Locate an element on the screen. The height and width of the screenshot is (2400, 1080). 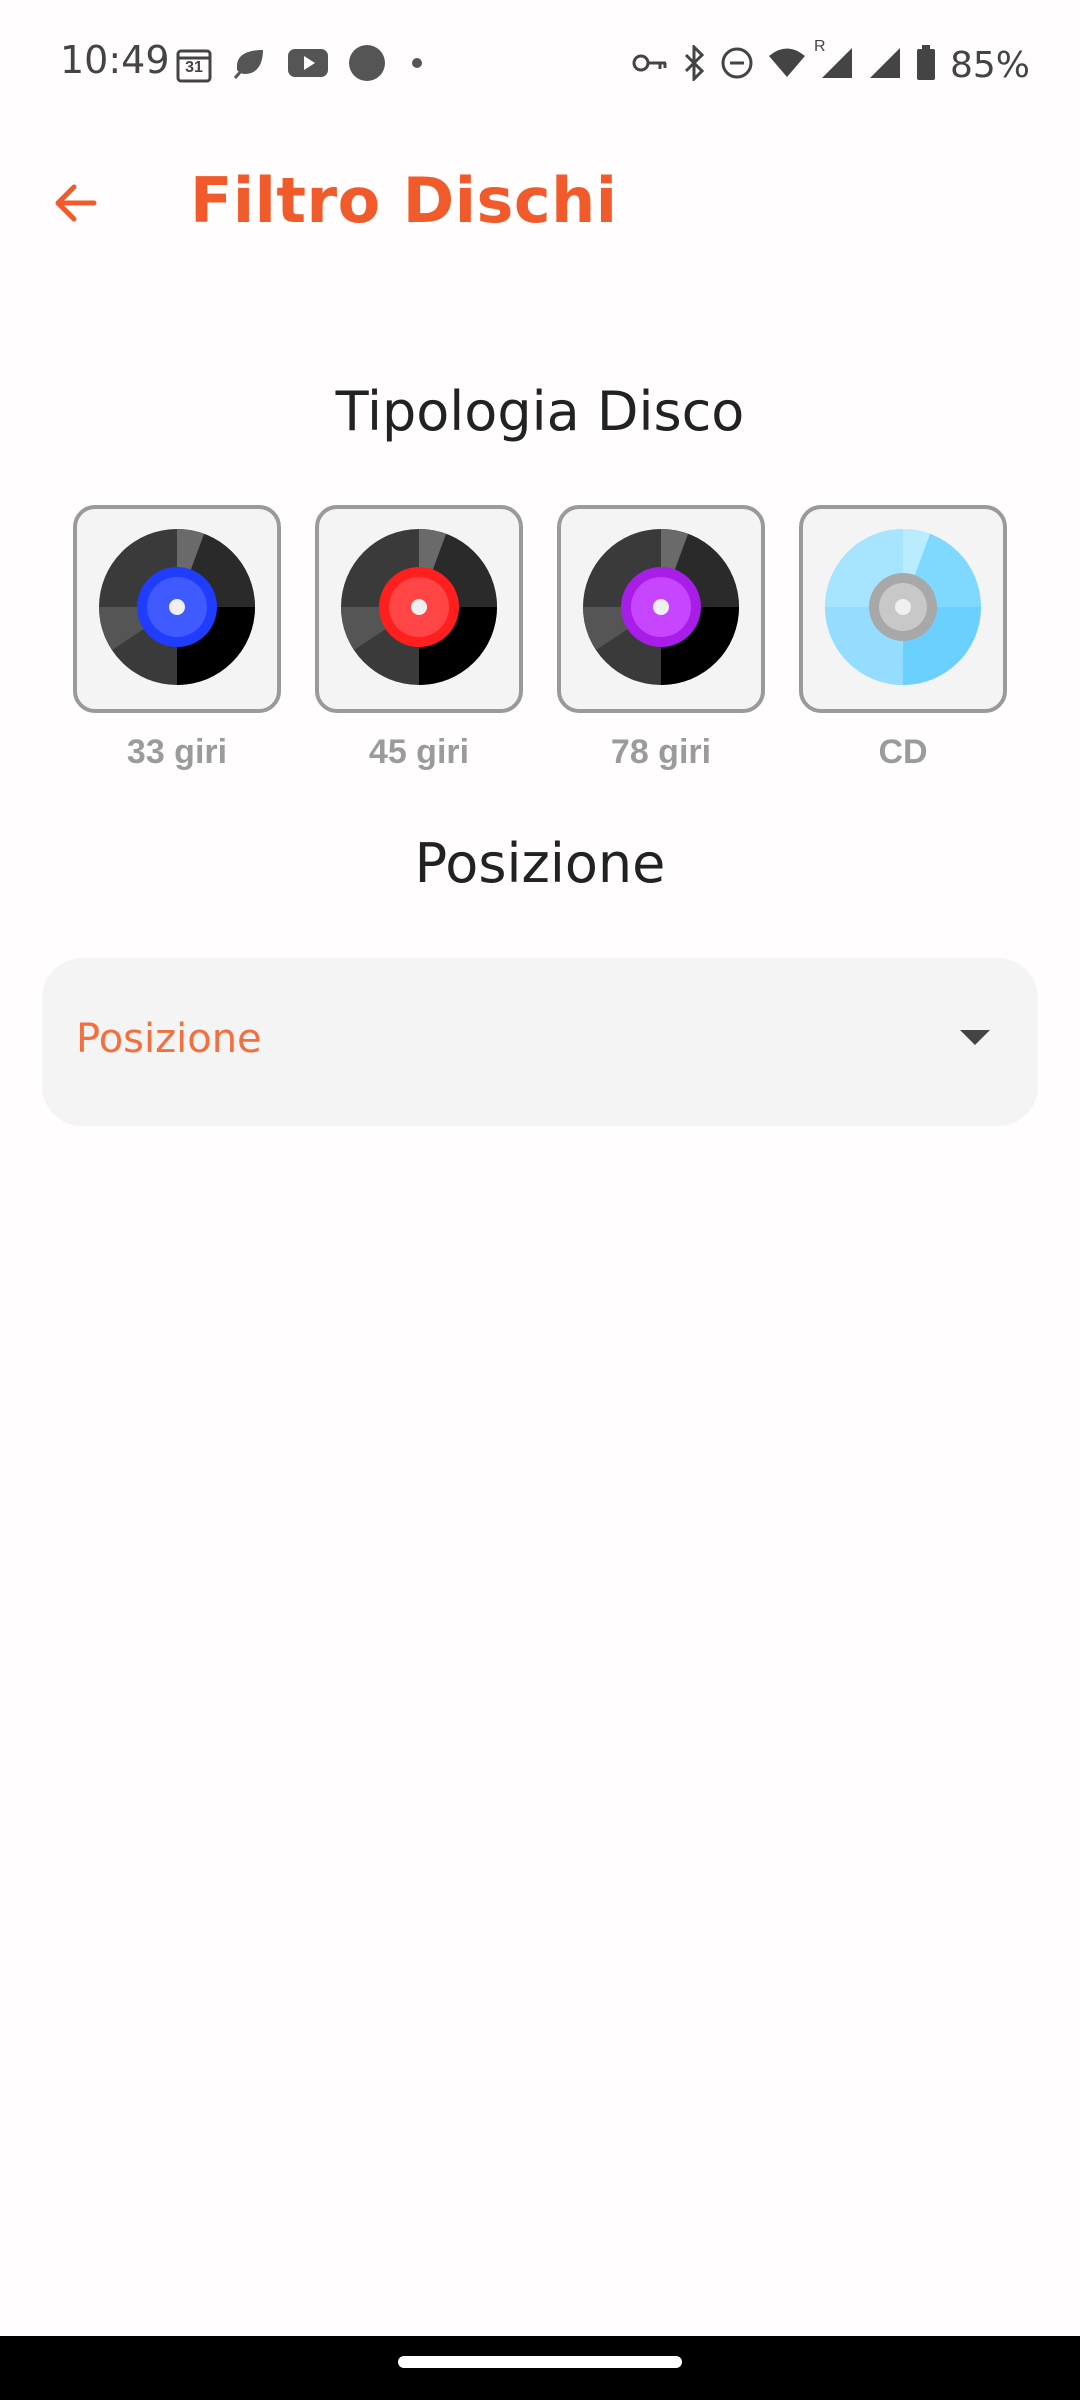
calendar-day: 31 is located at coordinates (194, 67).